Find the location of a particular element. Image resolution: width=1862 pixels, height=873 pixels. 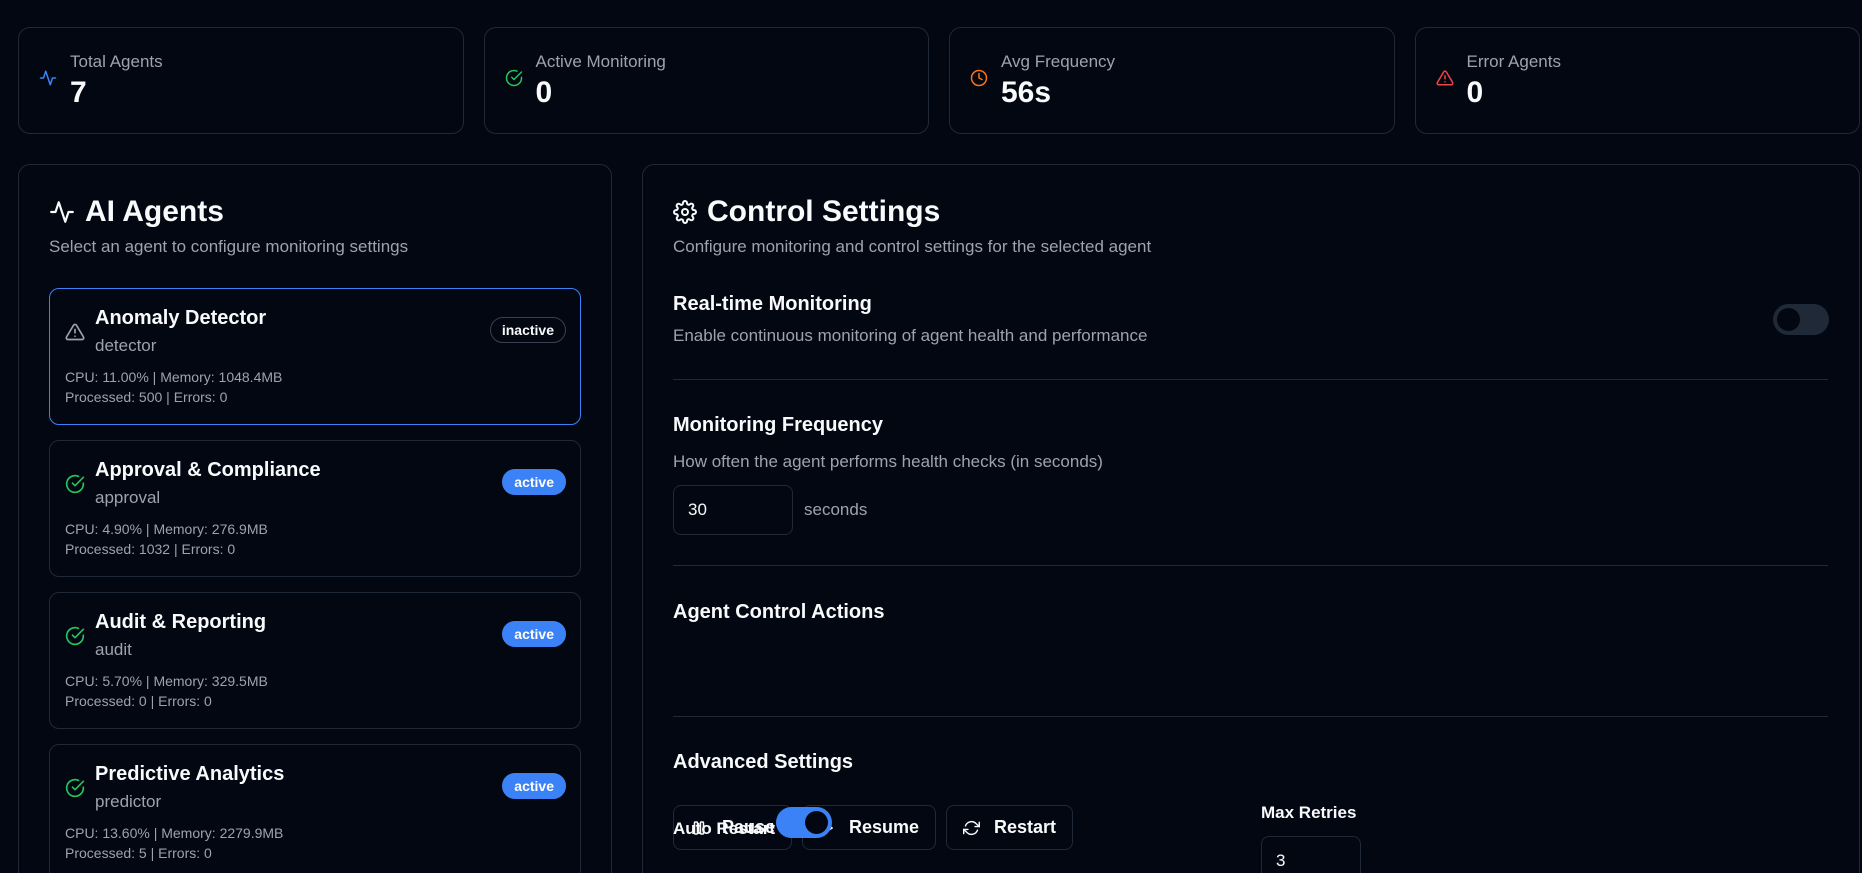

agent-metrics-usage: CPU: 11.00% | Memory: 1048.4MB is located at coordinates (174, 377).